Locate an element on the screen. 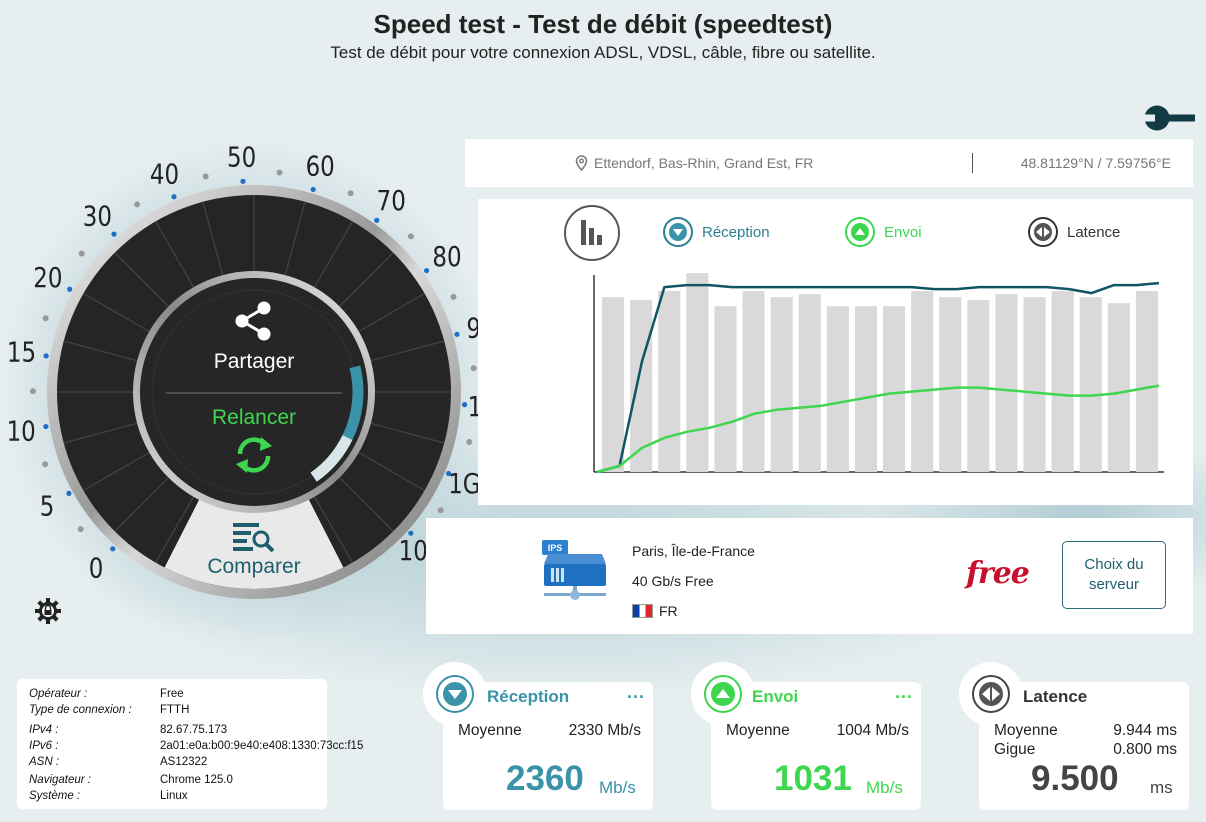 The width and height of the screenshot is (1206, 822). server-provider: 40 Gb/s Free is located at coordinates (673, 581).